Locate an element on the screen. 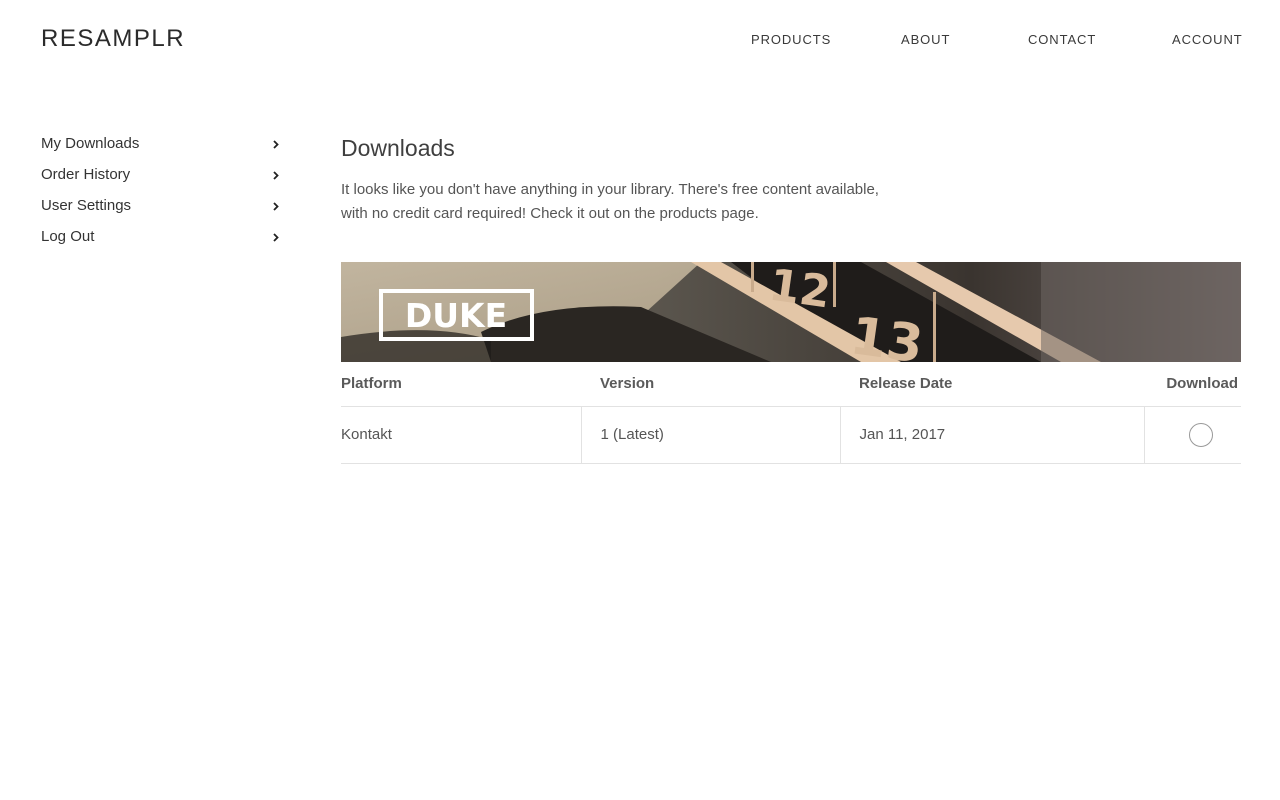 The image size is (1280, 800). sidebar-item-label: Order History is located at coordinates (86, 174).